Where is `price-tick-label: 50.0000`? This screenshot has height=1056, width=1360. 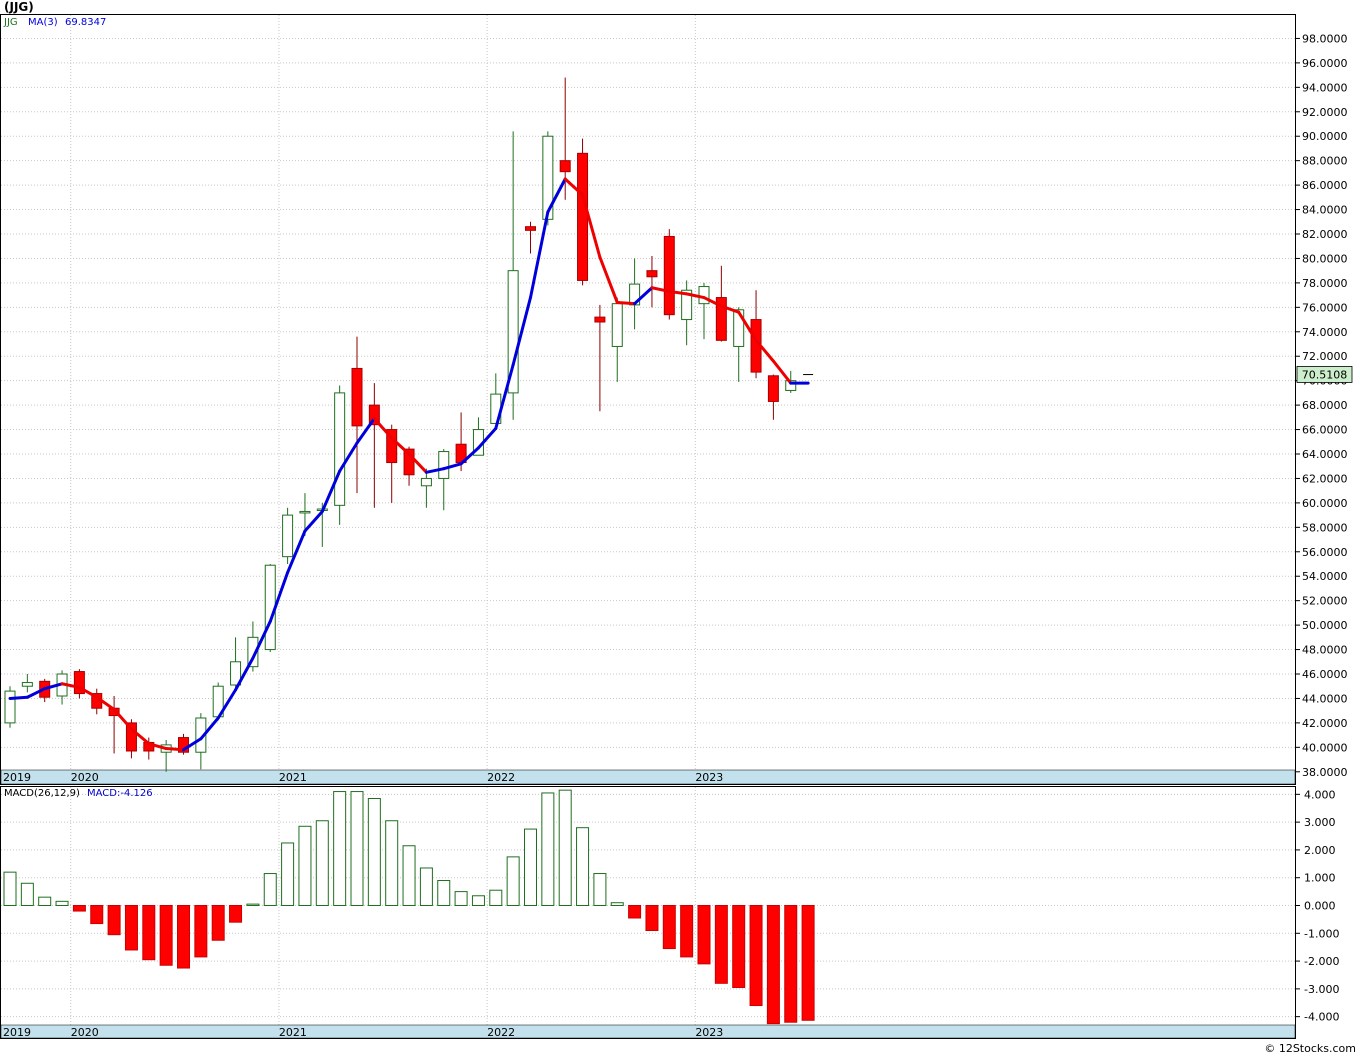
price-tick-label: 50.0000 is located at coordinates (1325, 625).